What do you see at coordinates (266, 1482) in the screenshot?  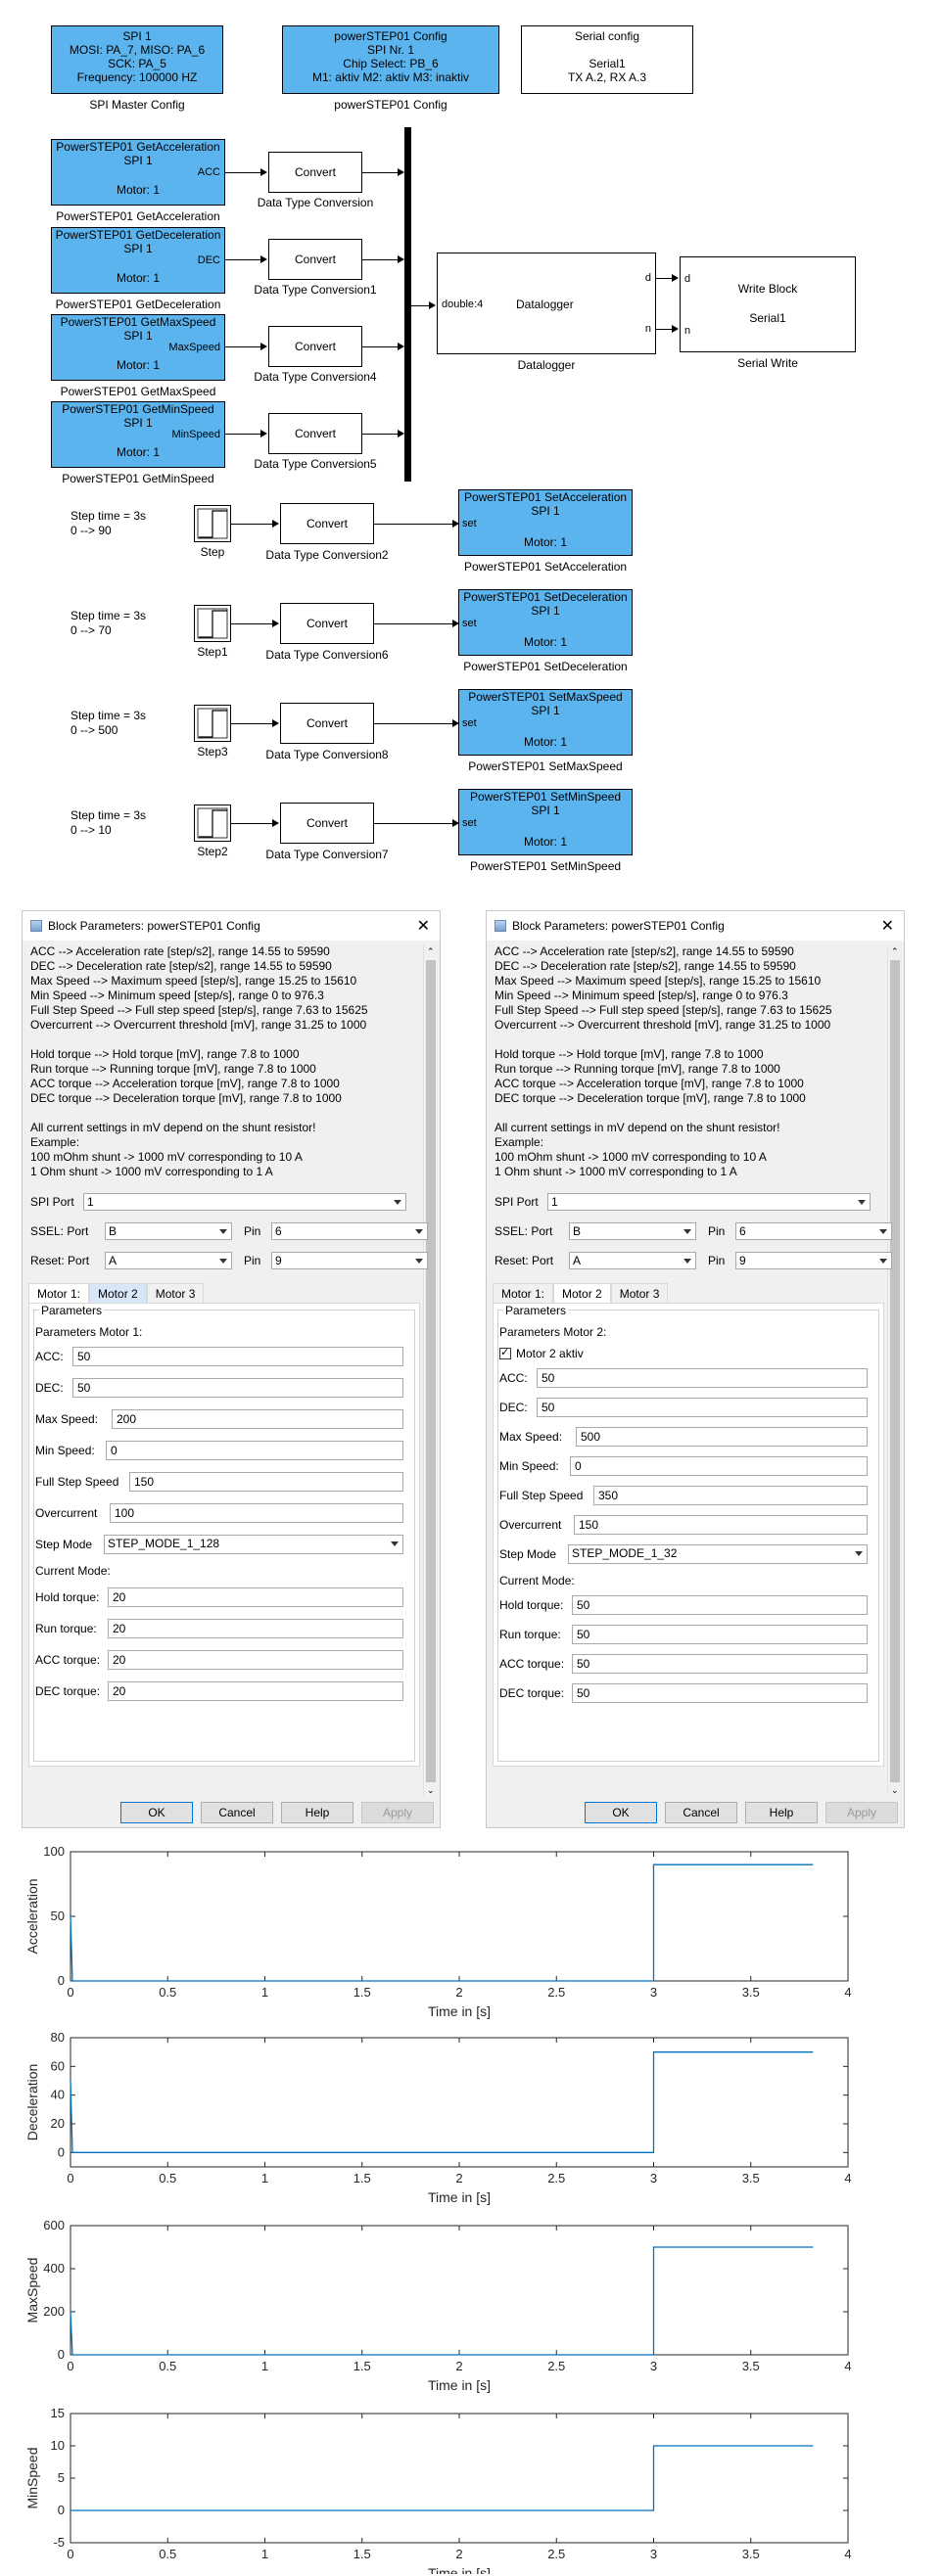 I see `full-step-input: 150` at bounding box center [266, 1482].